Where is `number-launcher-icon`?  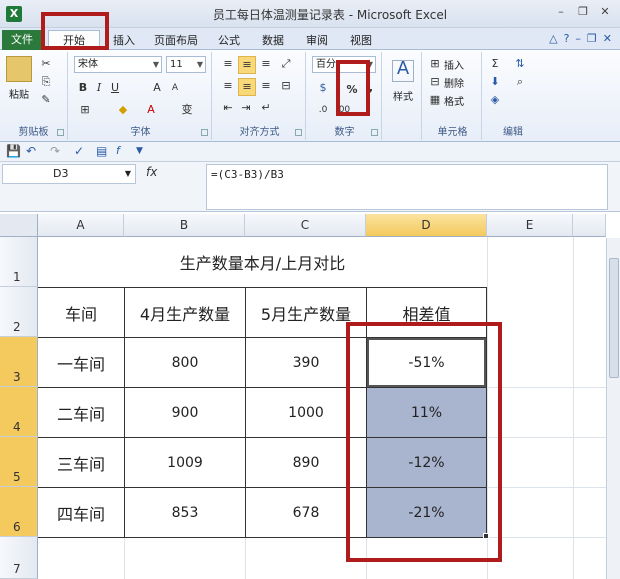 number-launcher-icon is located at coordinates (374, 132).